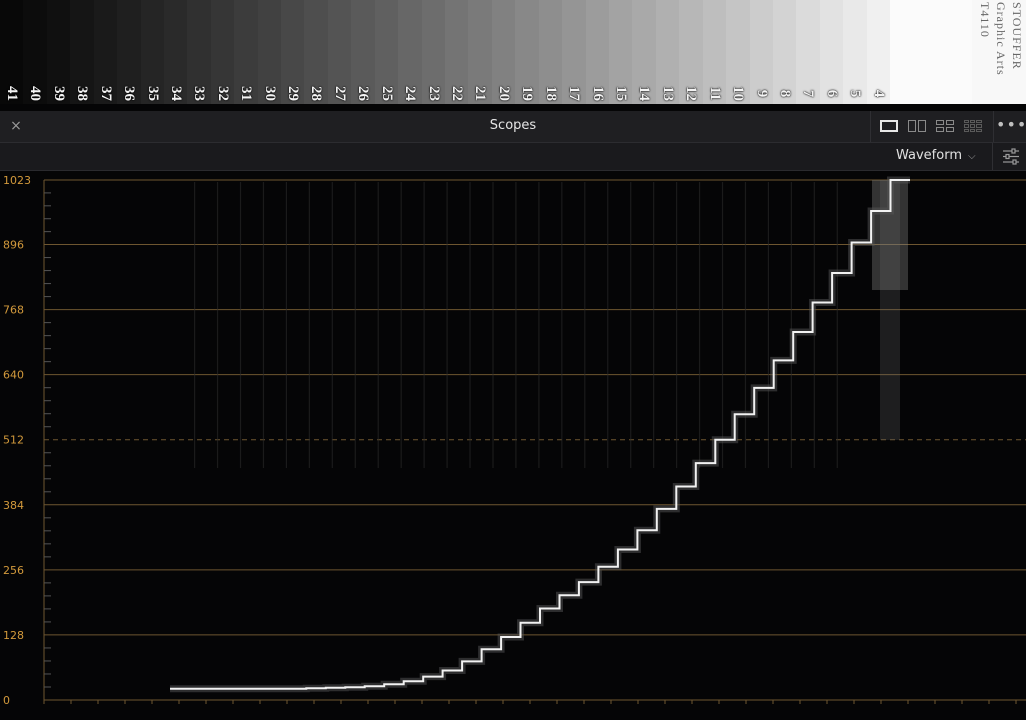 The width and height of the screenshot is (1026, 720). Describe the element at coordinates (13, 505) in the screenshot. I see `y-tick-label: 384` at that location.